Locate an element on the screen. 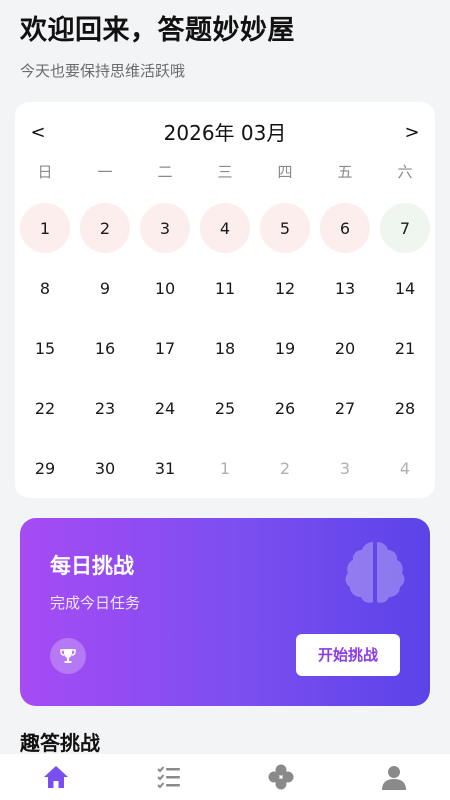 This screenshot has height=800, width=450. prev-month-button: < is located at coordinates (38, 133).